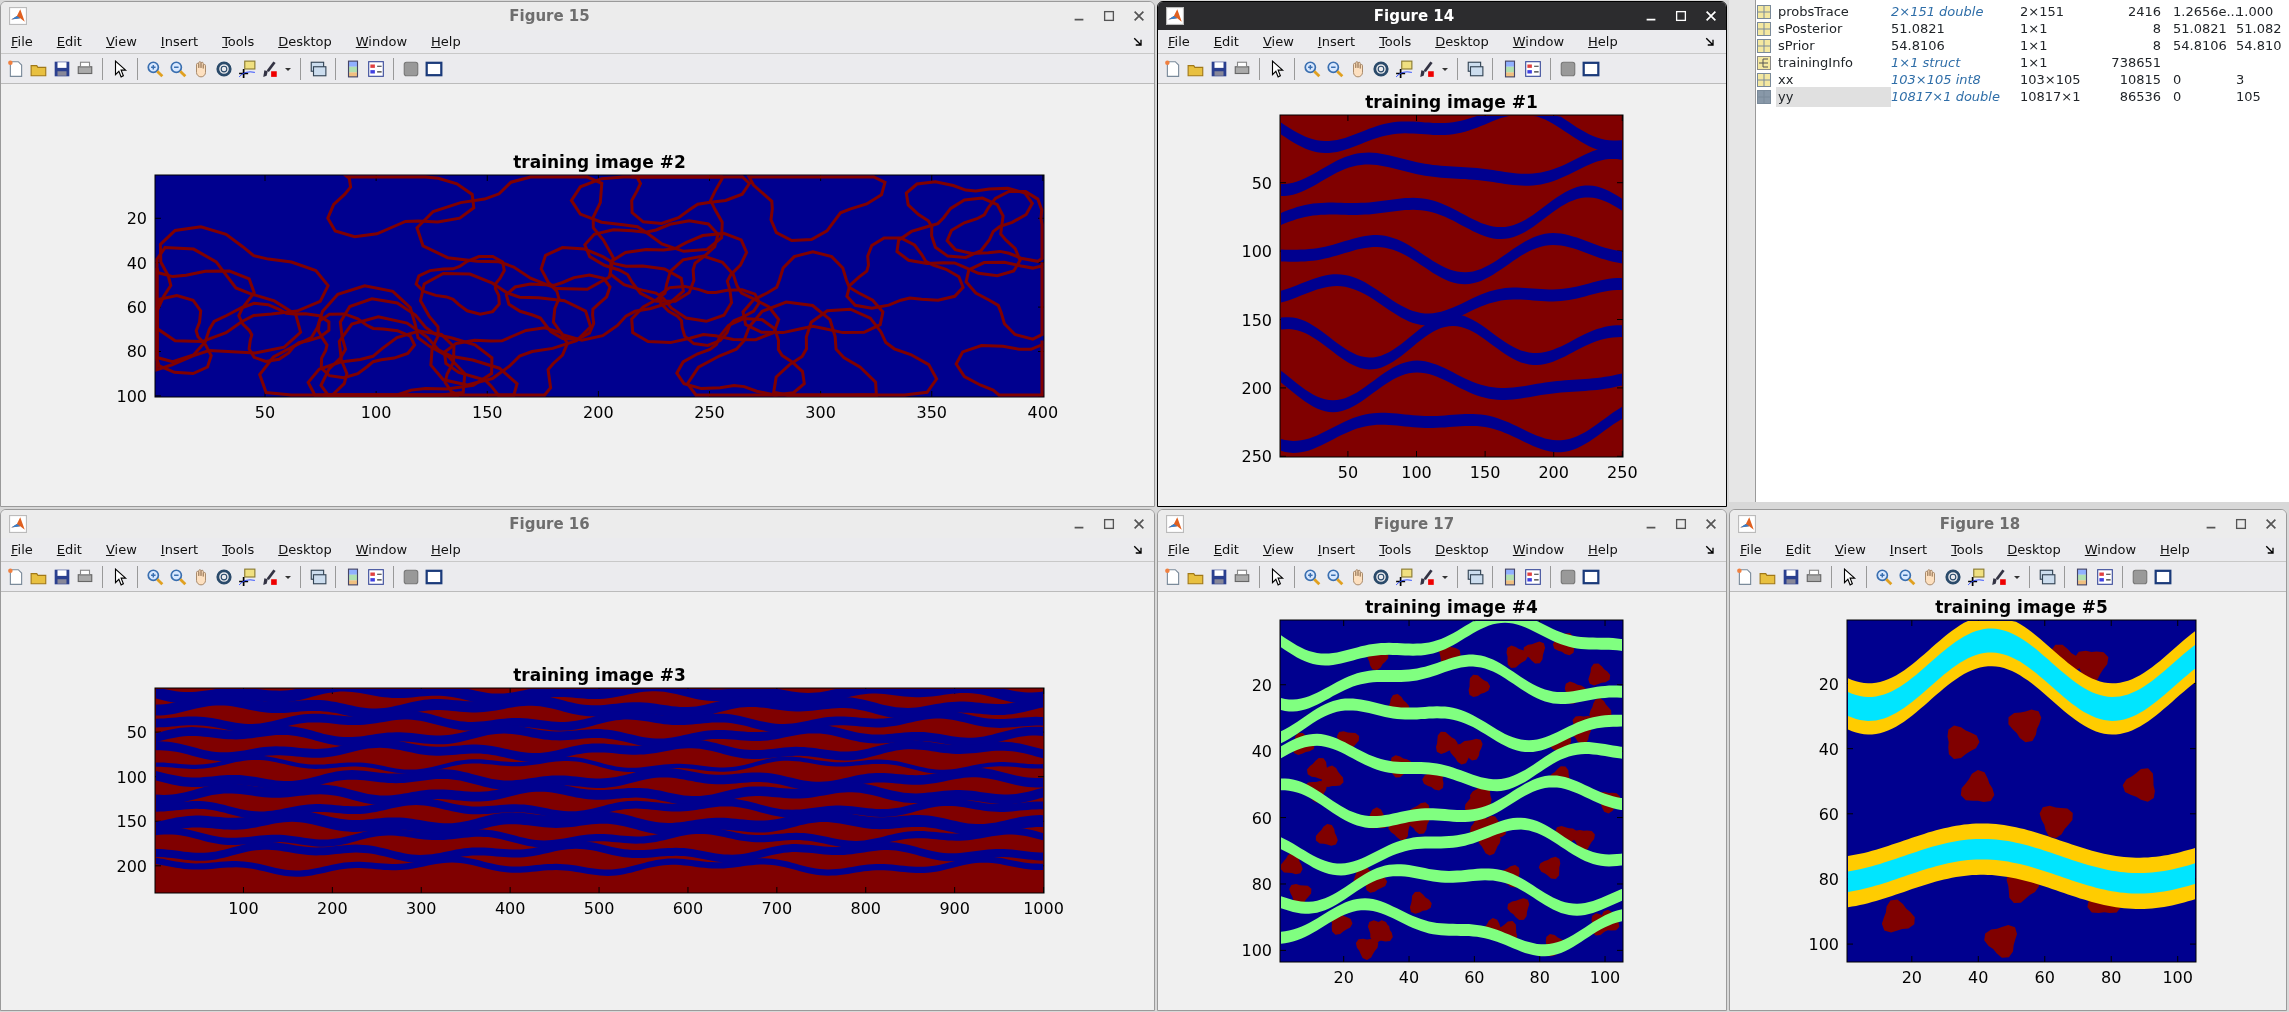 The height and width of the screenshot is (1012, 2289). I want to click on struct-variable-icon, so click(1764, 62).